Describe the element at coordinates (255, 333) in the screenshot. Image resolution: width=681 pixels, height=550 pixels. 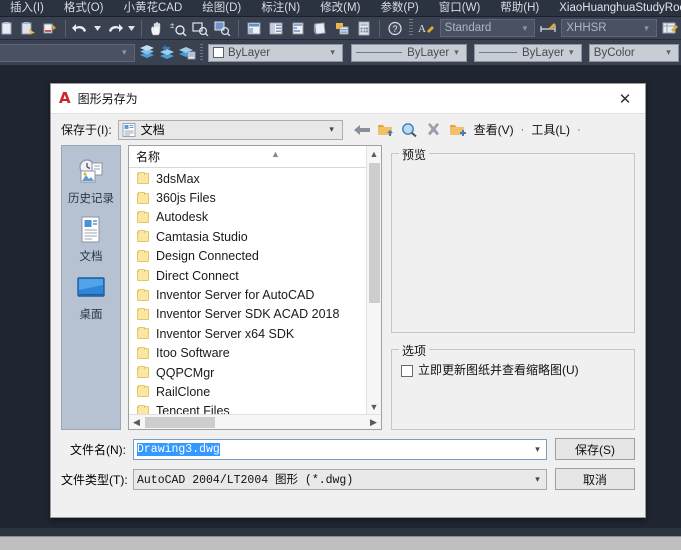
I see `list-item: Inventor Server x64 SDK` at that location.